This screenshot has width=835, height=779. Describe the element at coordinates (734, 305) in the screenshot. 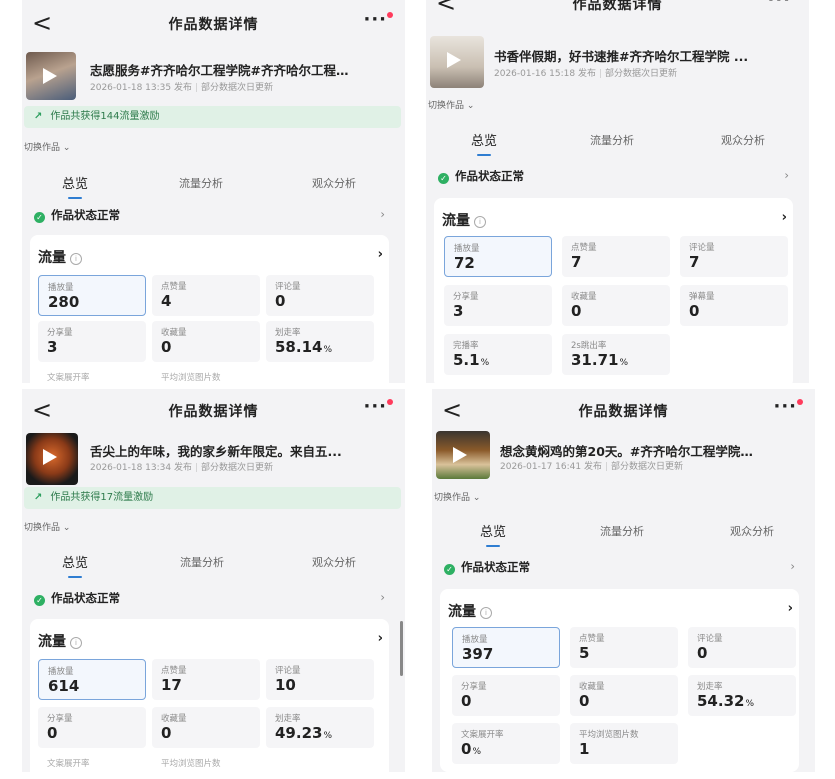

I see `metric-danmaku: 弹幕量 0` at that location.